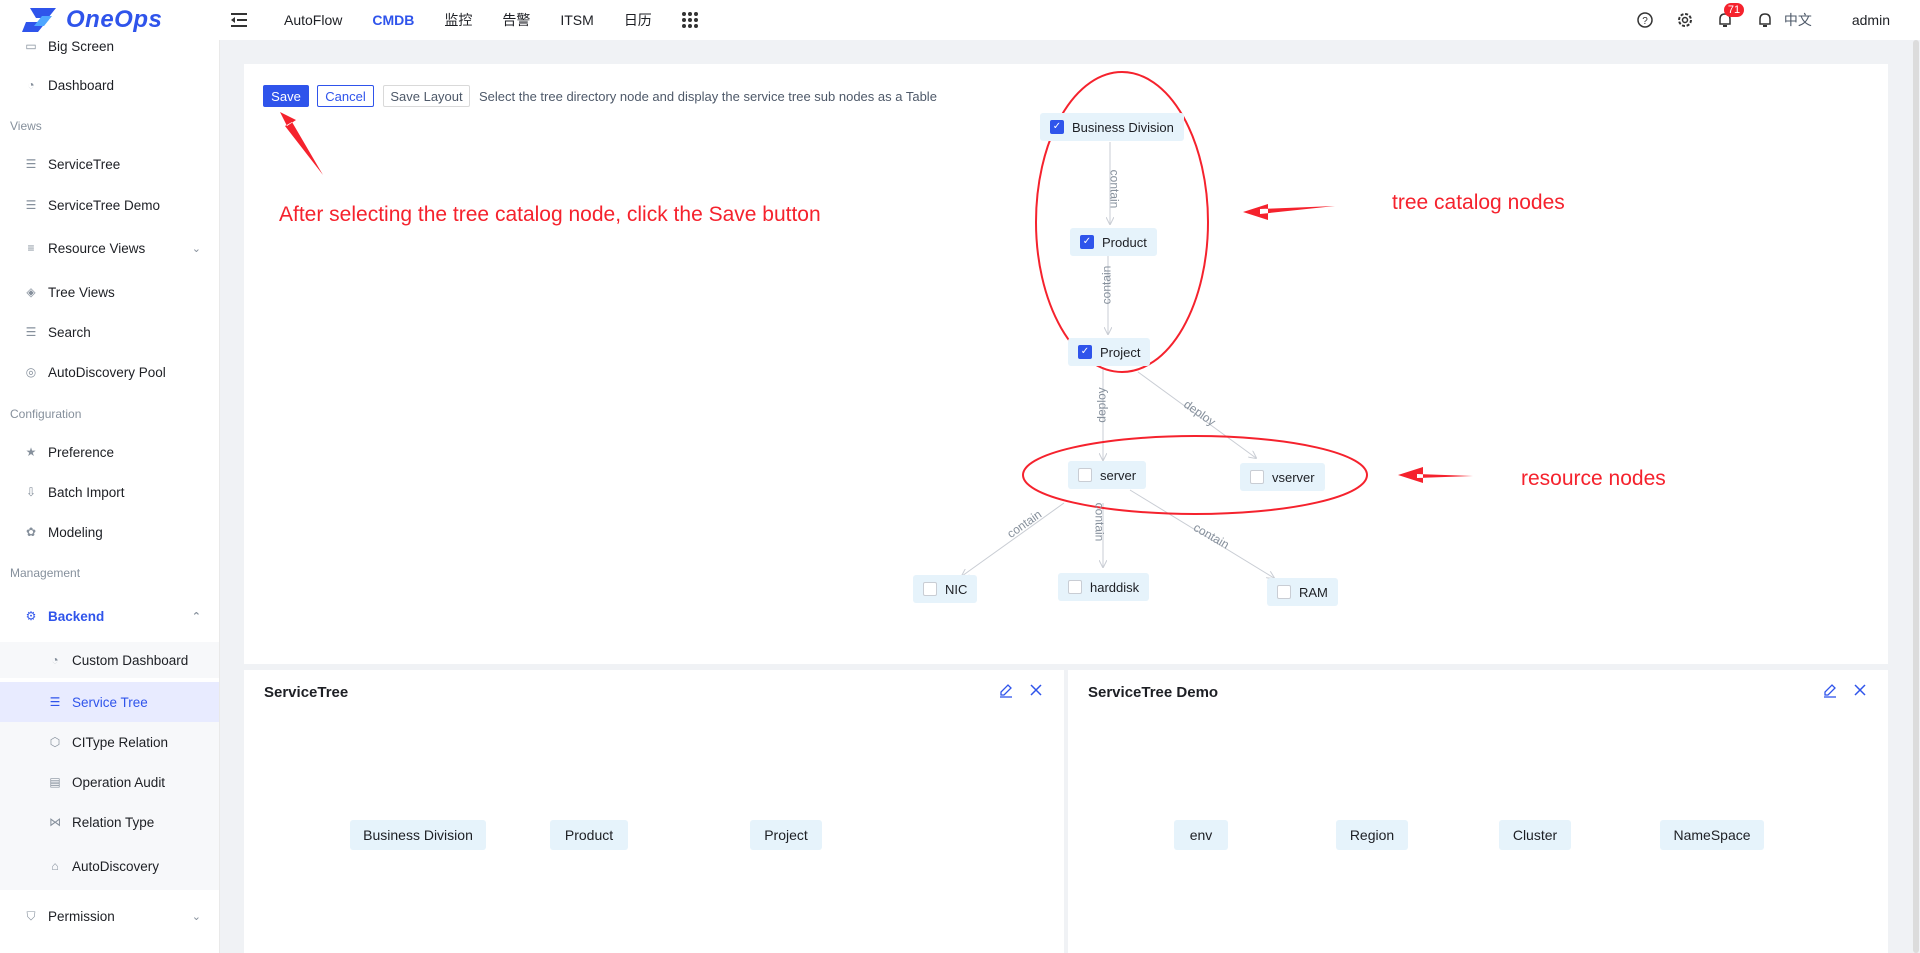 This screenshot has width=1920, height=953. What do you see at coordinates (239, 20) in the screenshot?
I see `menu-fold-icon` at bounding box center [239, 20].